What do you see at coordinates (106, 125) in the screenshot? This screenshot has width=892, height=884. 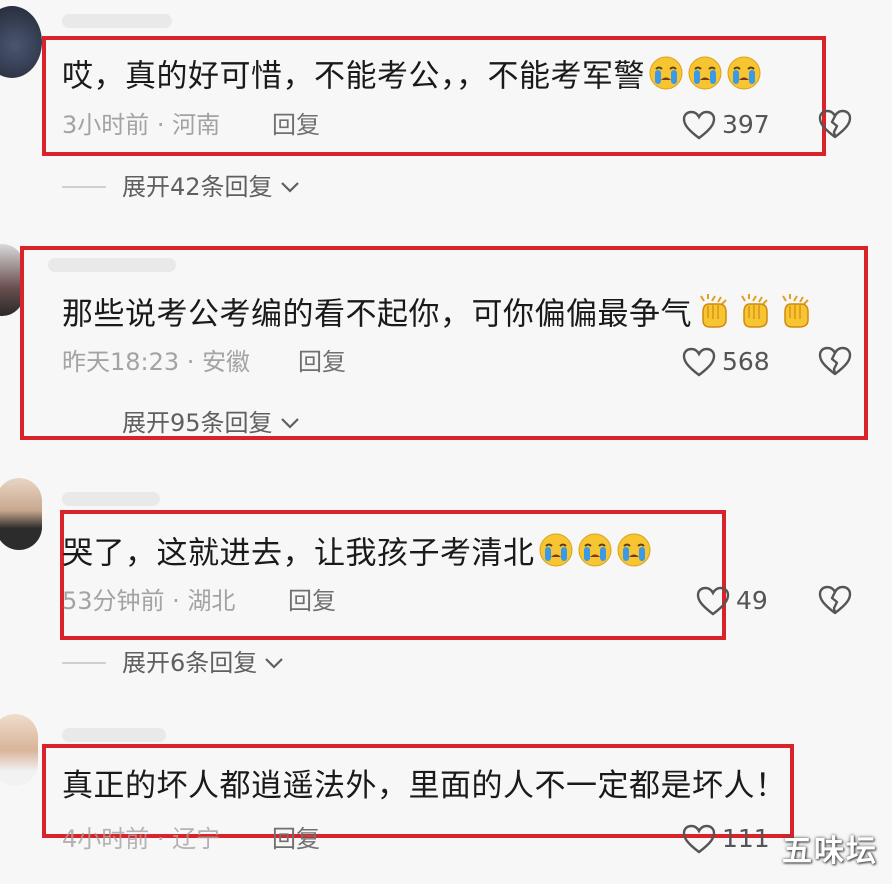 I see `comment-time: 3小时前` at bounding box center [106, 125].